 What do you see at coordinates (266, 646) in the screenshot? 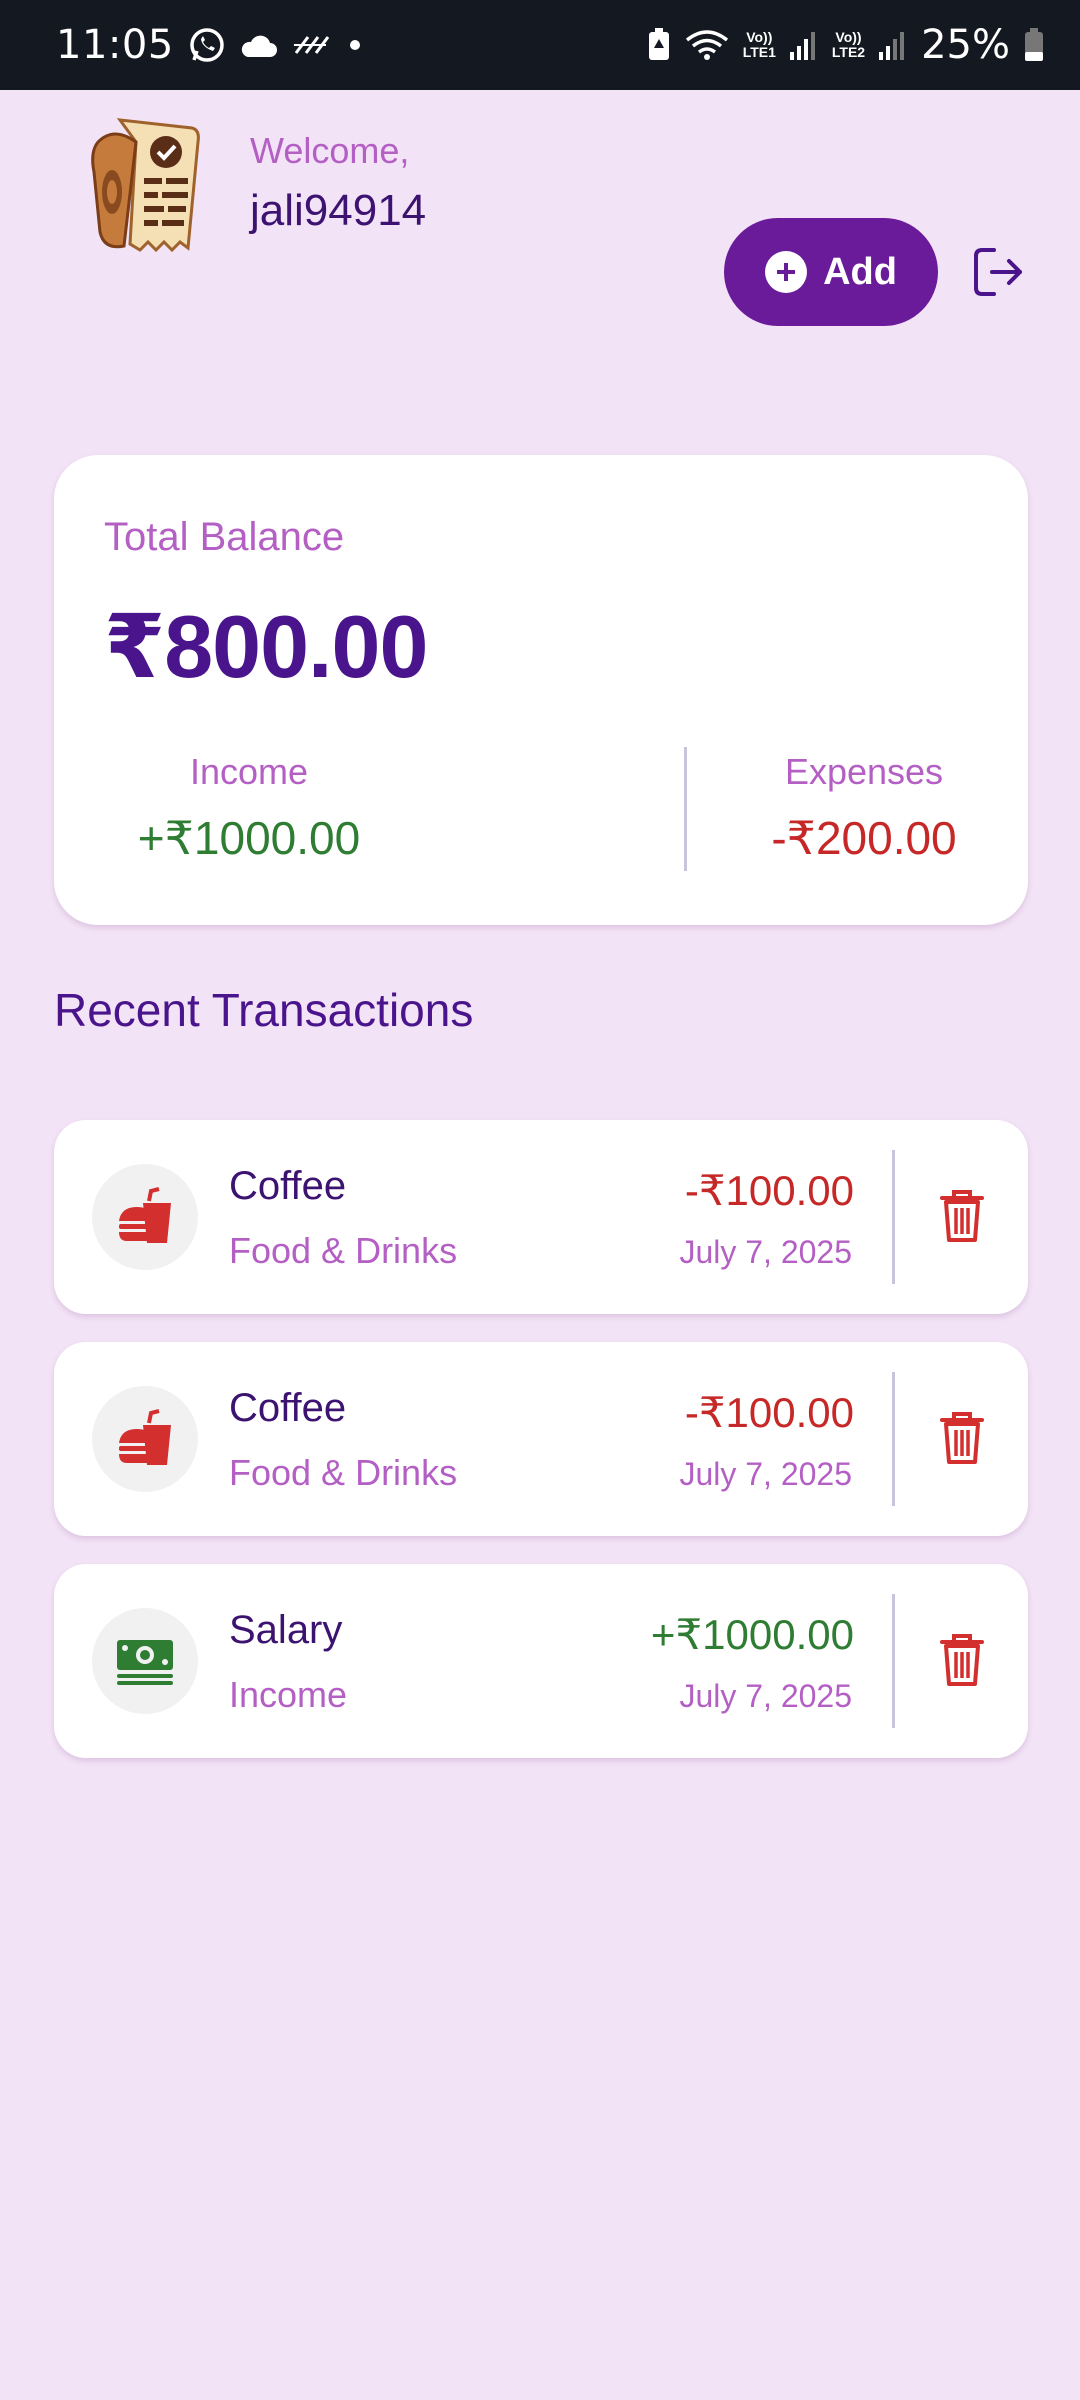
I see `total-balance-amount: ₹800.00` at bounding box center [266, 646].